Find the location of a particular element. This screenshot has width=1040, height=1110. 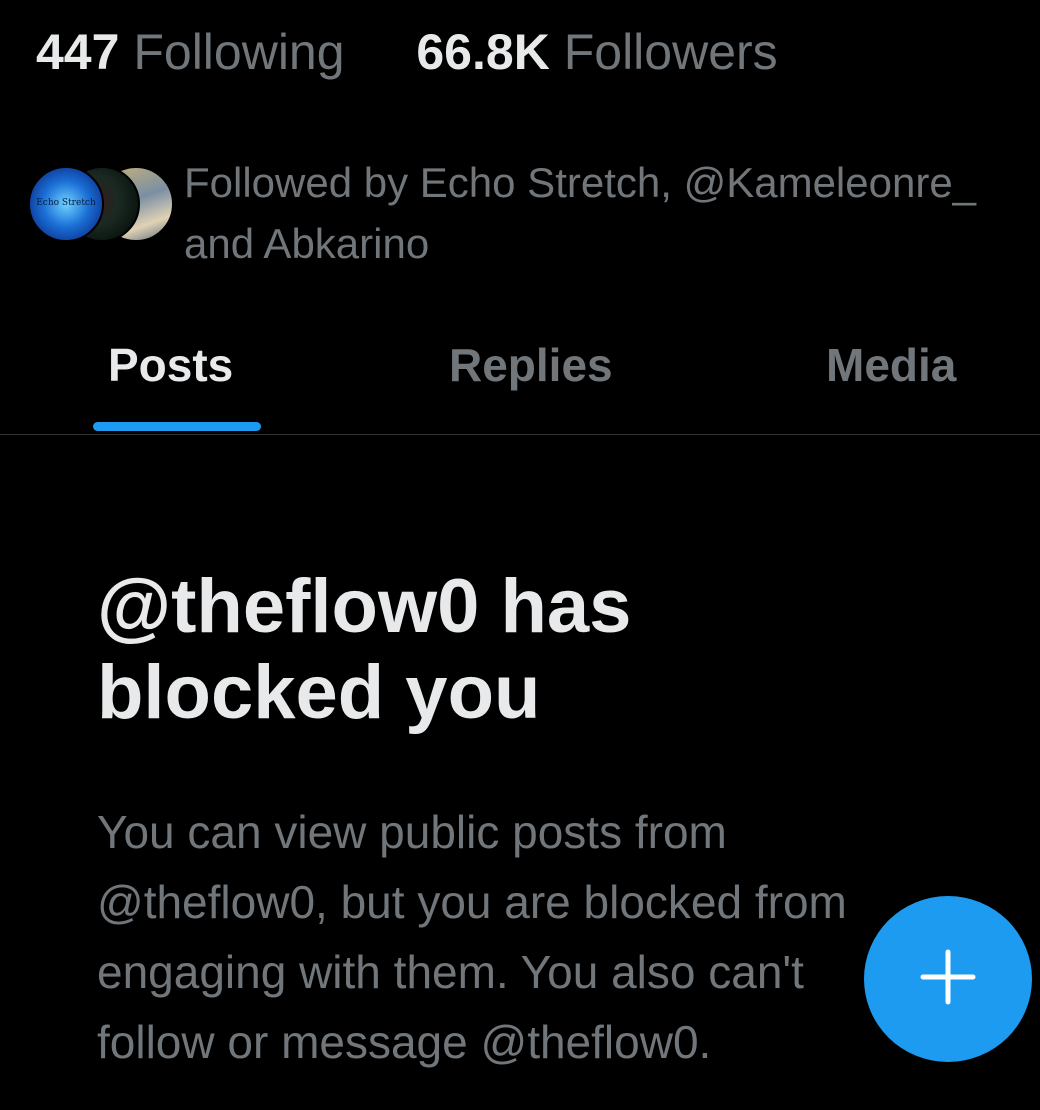

following-link: 447 Following is located at coordinates (197, 52).